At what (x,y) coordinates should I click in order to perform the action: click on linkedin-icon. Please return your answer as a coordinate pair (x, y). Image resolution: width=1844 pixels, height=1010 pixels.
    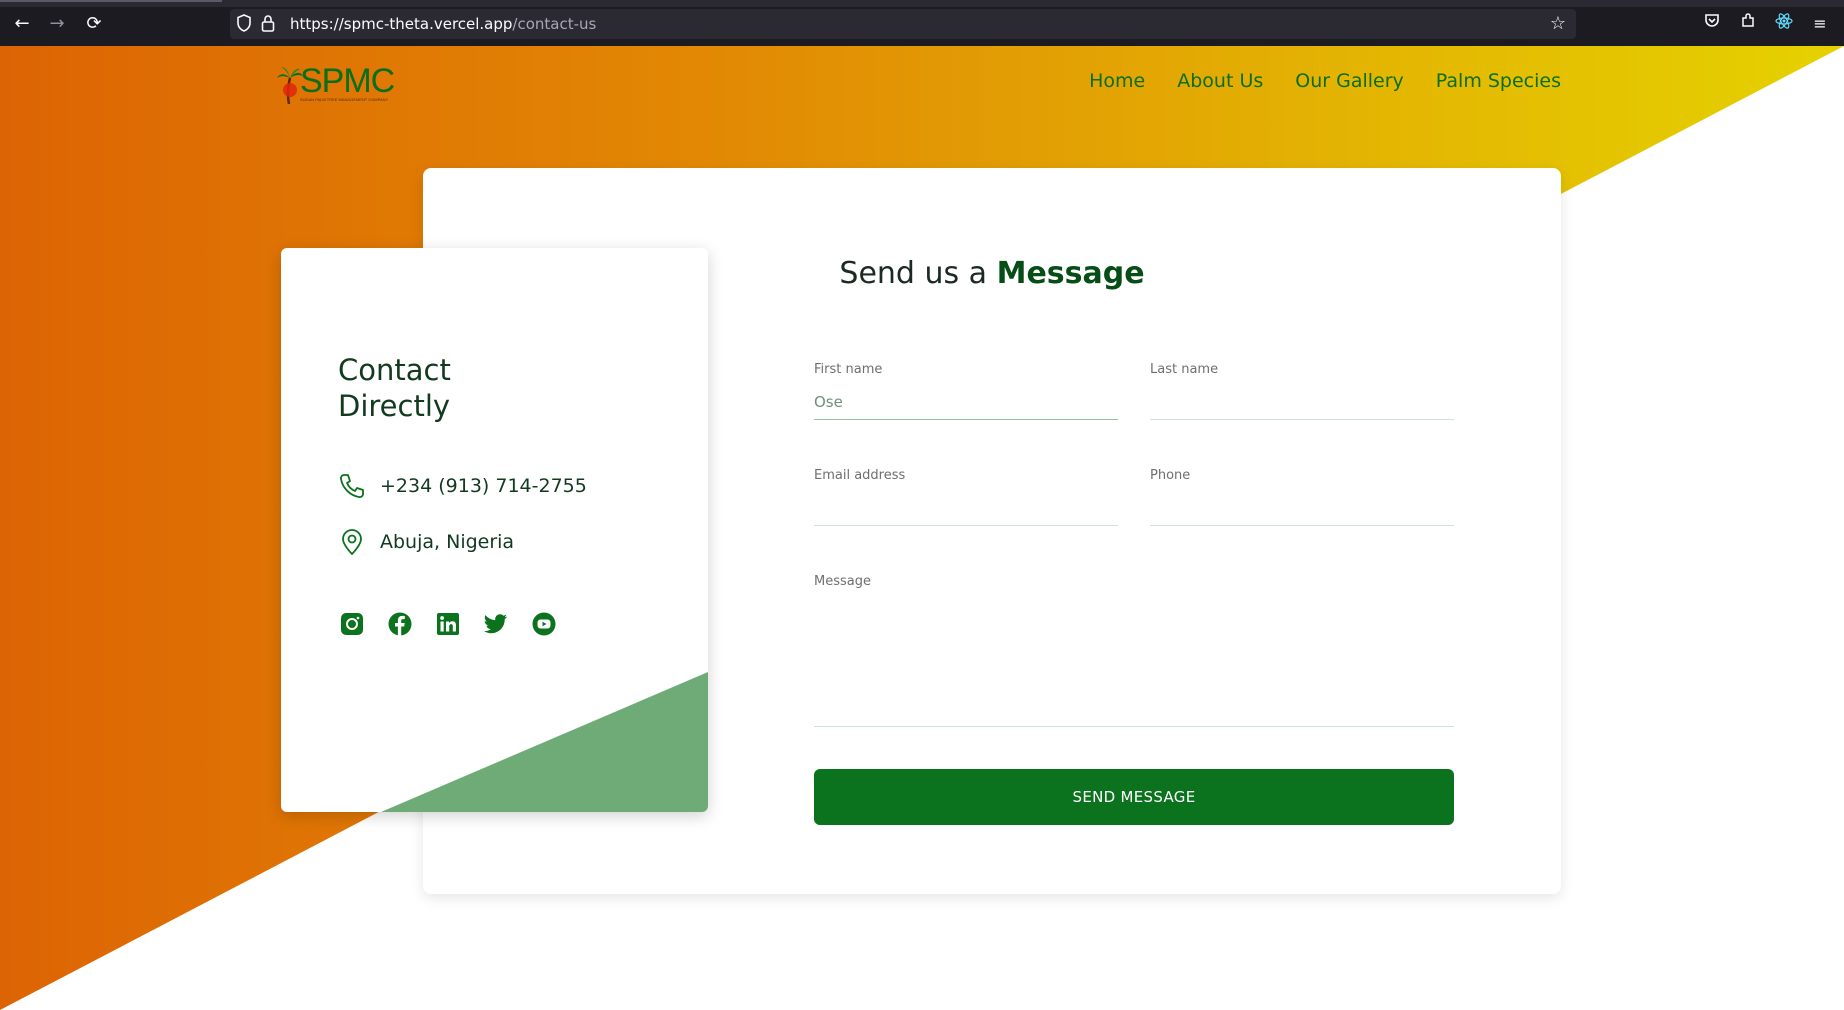
    Looking at the image, I should click on (448, 624).